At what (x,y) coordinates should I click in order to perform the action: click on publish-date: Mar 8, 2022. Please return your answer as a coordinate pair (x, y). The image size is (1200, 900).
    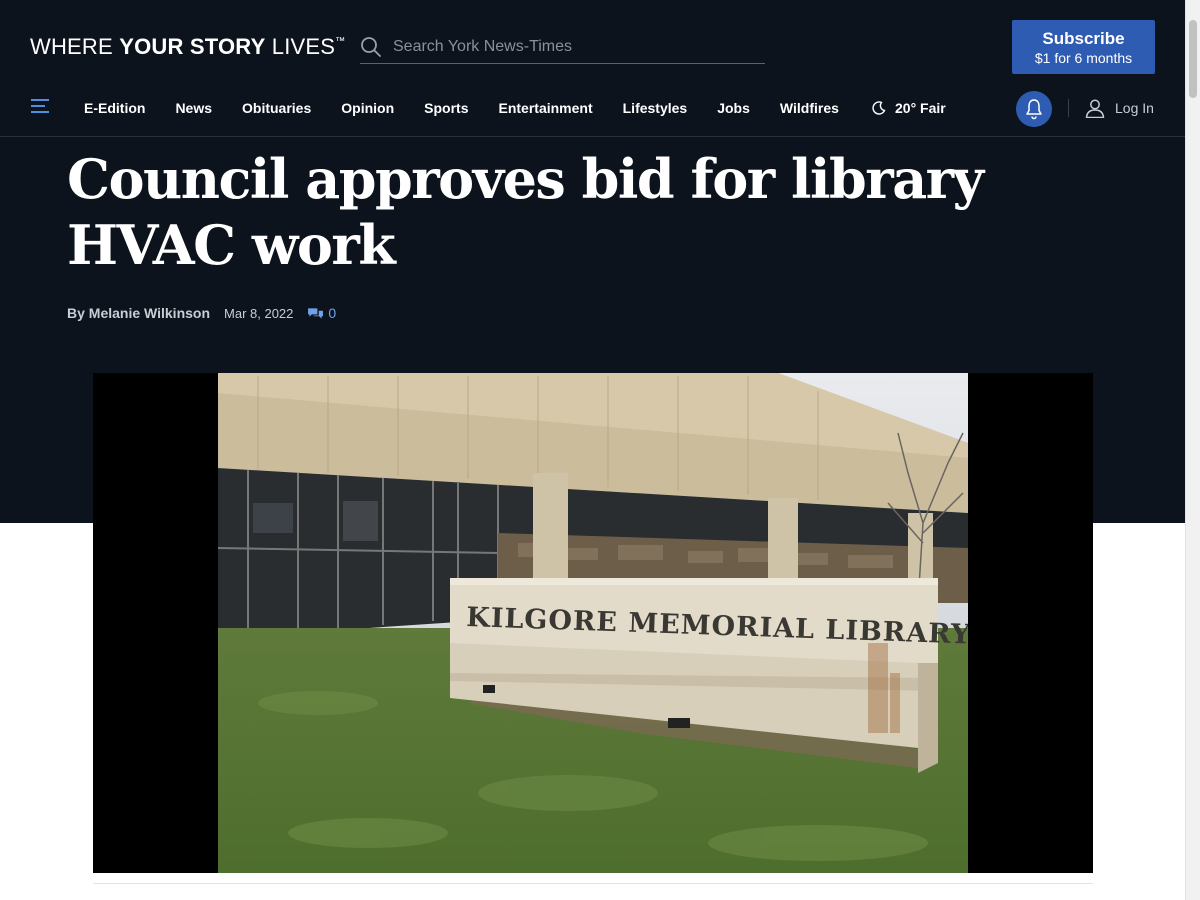
    Looking at the image, I should click on (259, 313).